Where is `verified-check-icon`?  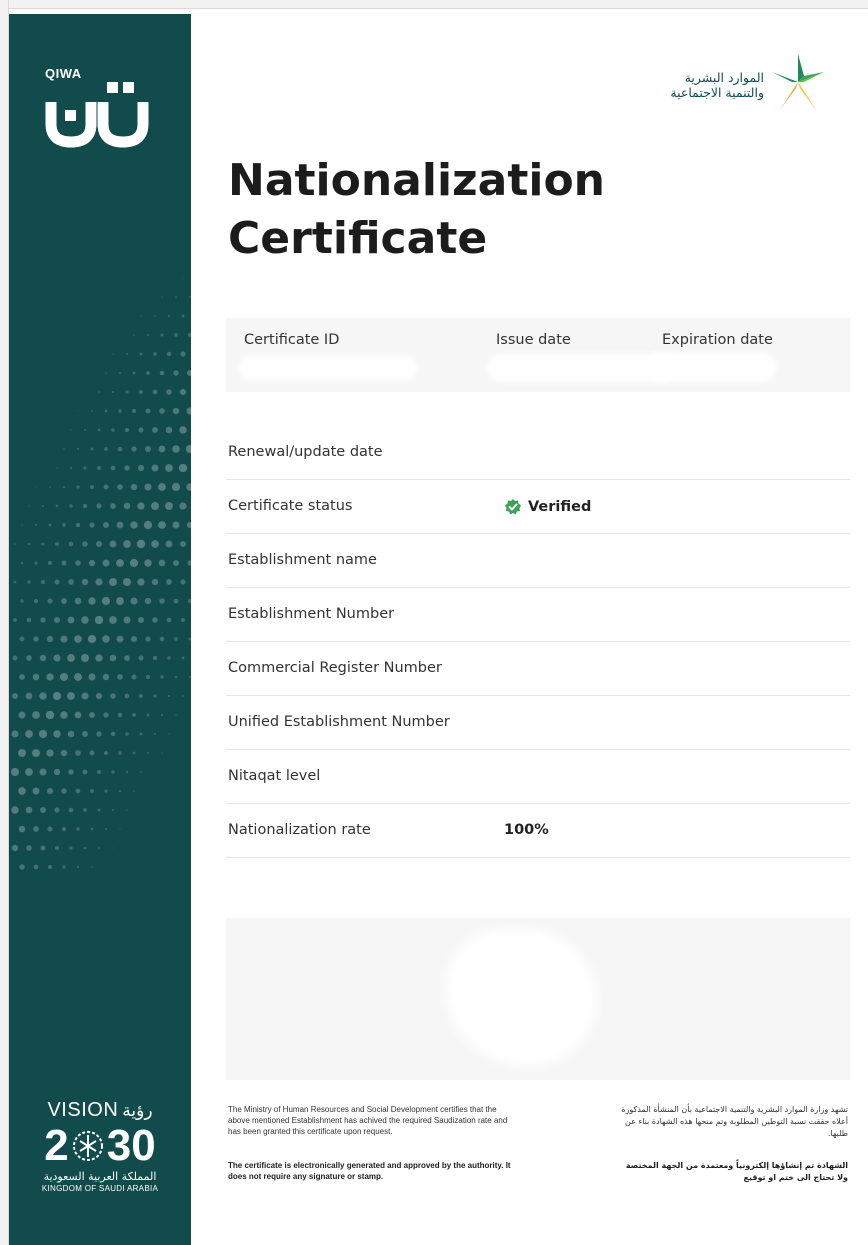 verified-check-icon is located at coordinates (513, 507).